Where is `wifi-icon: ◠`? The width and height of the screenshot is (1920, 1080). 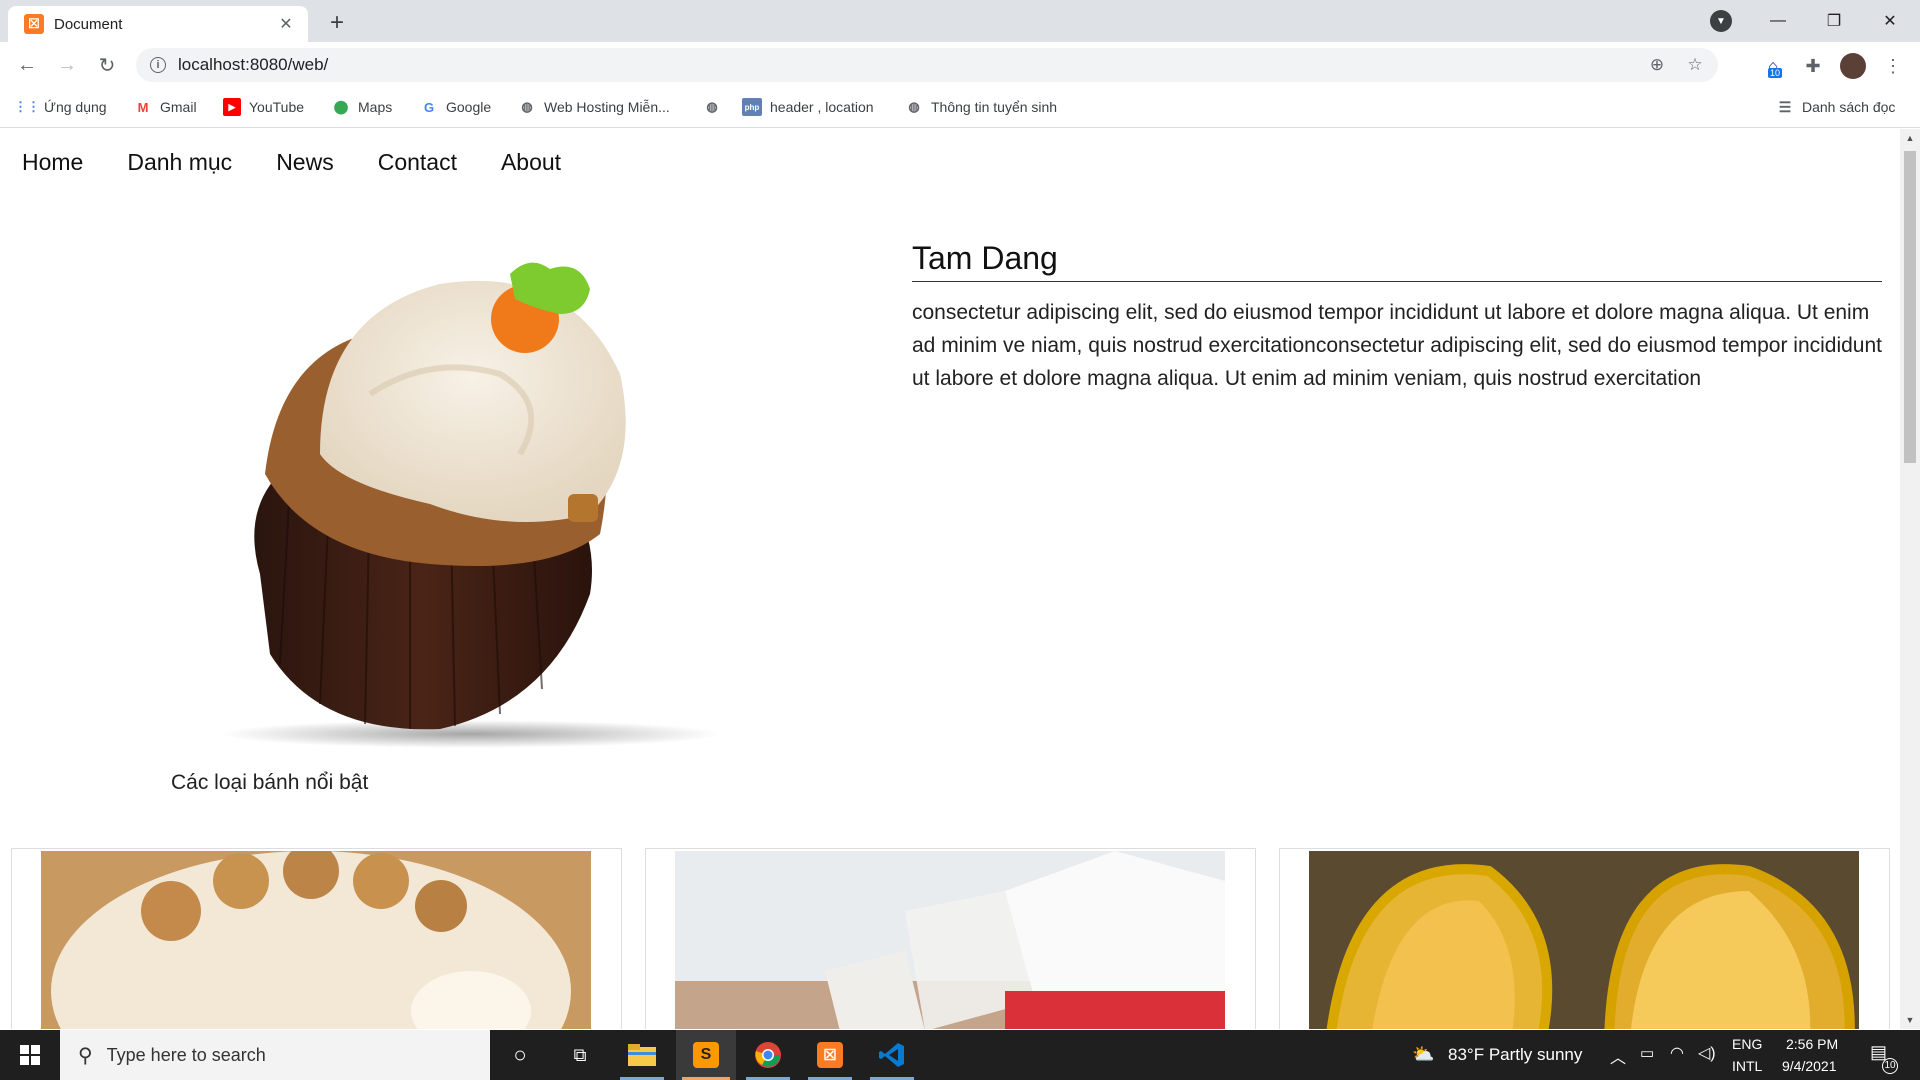 wifi-icon: ◠ is located at coordinates (1677, 1053).